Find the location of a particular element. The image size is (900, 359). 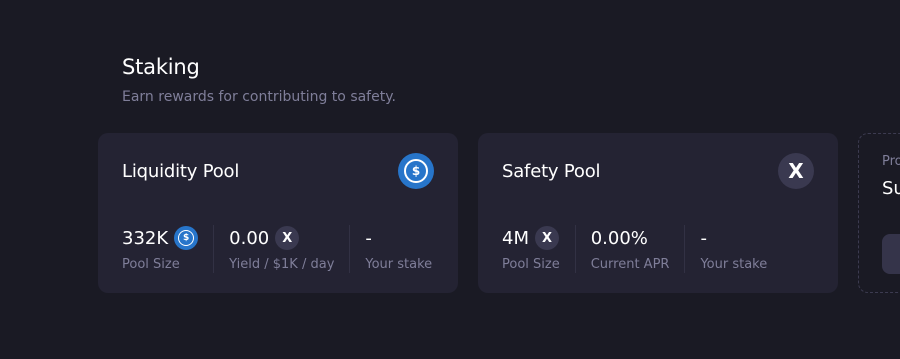

page-title: Staking is located at coordinates (161, 67).